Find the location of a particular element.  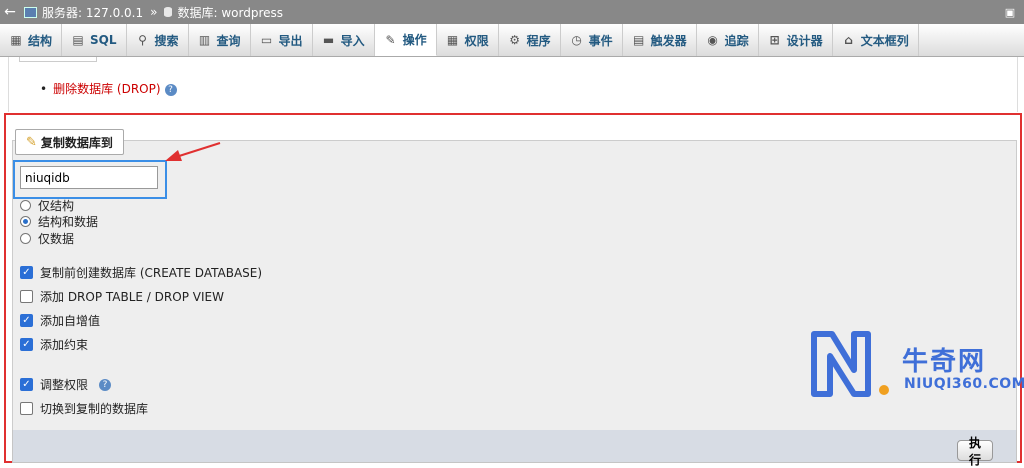

panel-footer is located at coordinates (514, 446).